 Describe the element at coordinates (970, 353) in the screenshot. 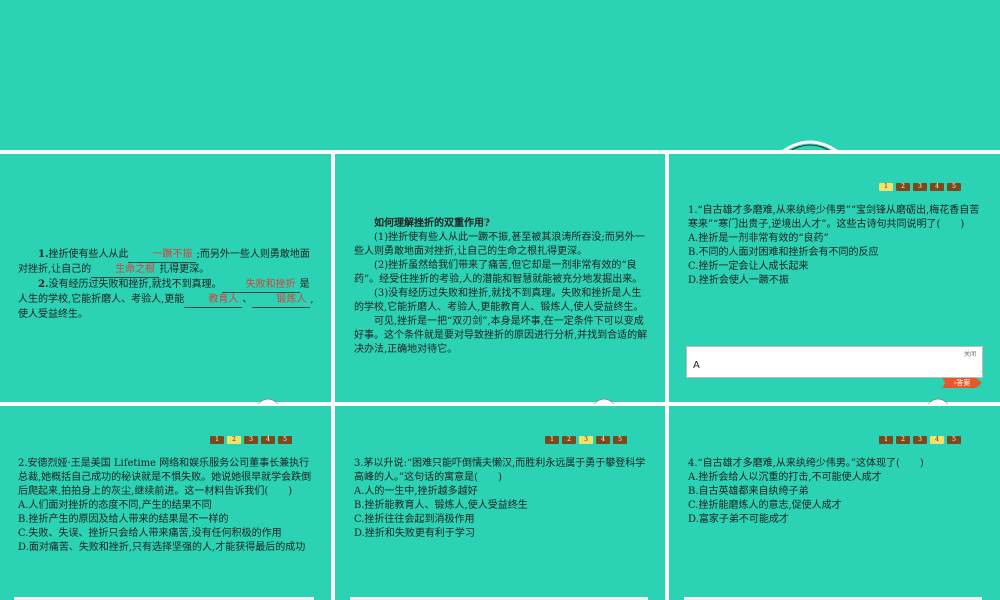

I see `close-button: 关闭` at that location.